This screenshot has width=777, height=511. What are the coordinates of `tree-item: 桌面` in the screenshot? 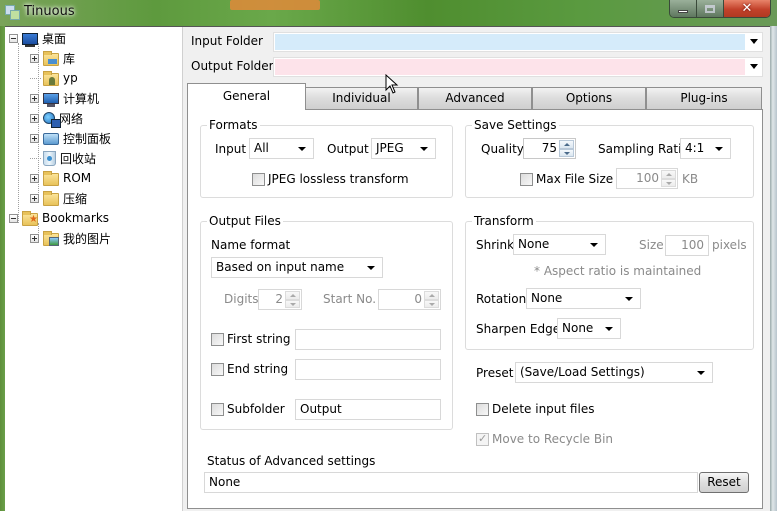 It's located at (37, 38).